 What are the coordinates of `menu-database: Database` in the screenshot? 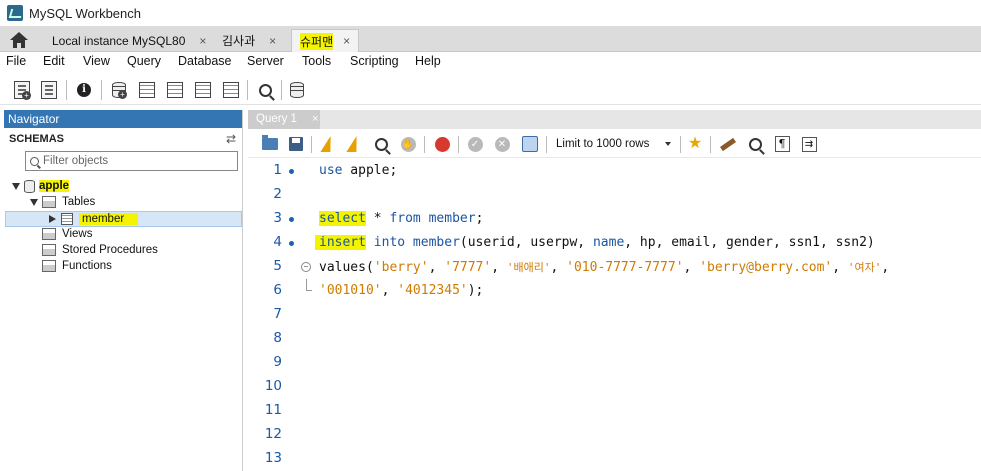 It's located at (205, 61).